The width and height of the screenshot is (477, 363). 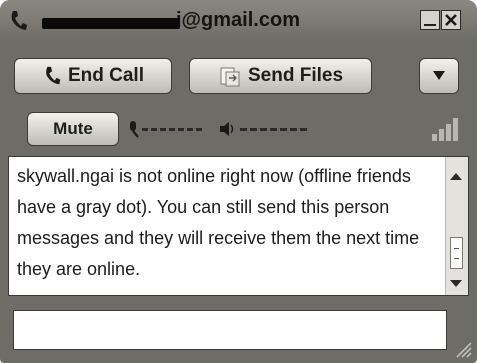 I want to click on window-title-text: i@gmail.com, so click(x=238, y=20).